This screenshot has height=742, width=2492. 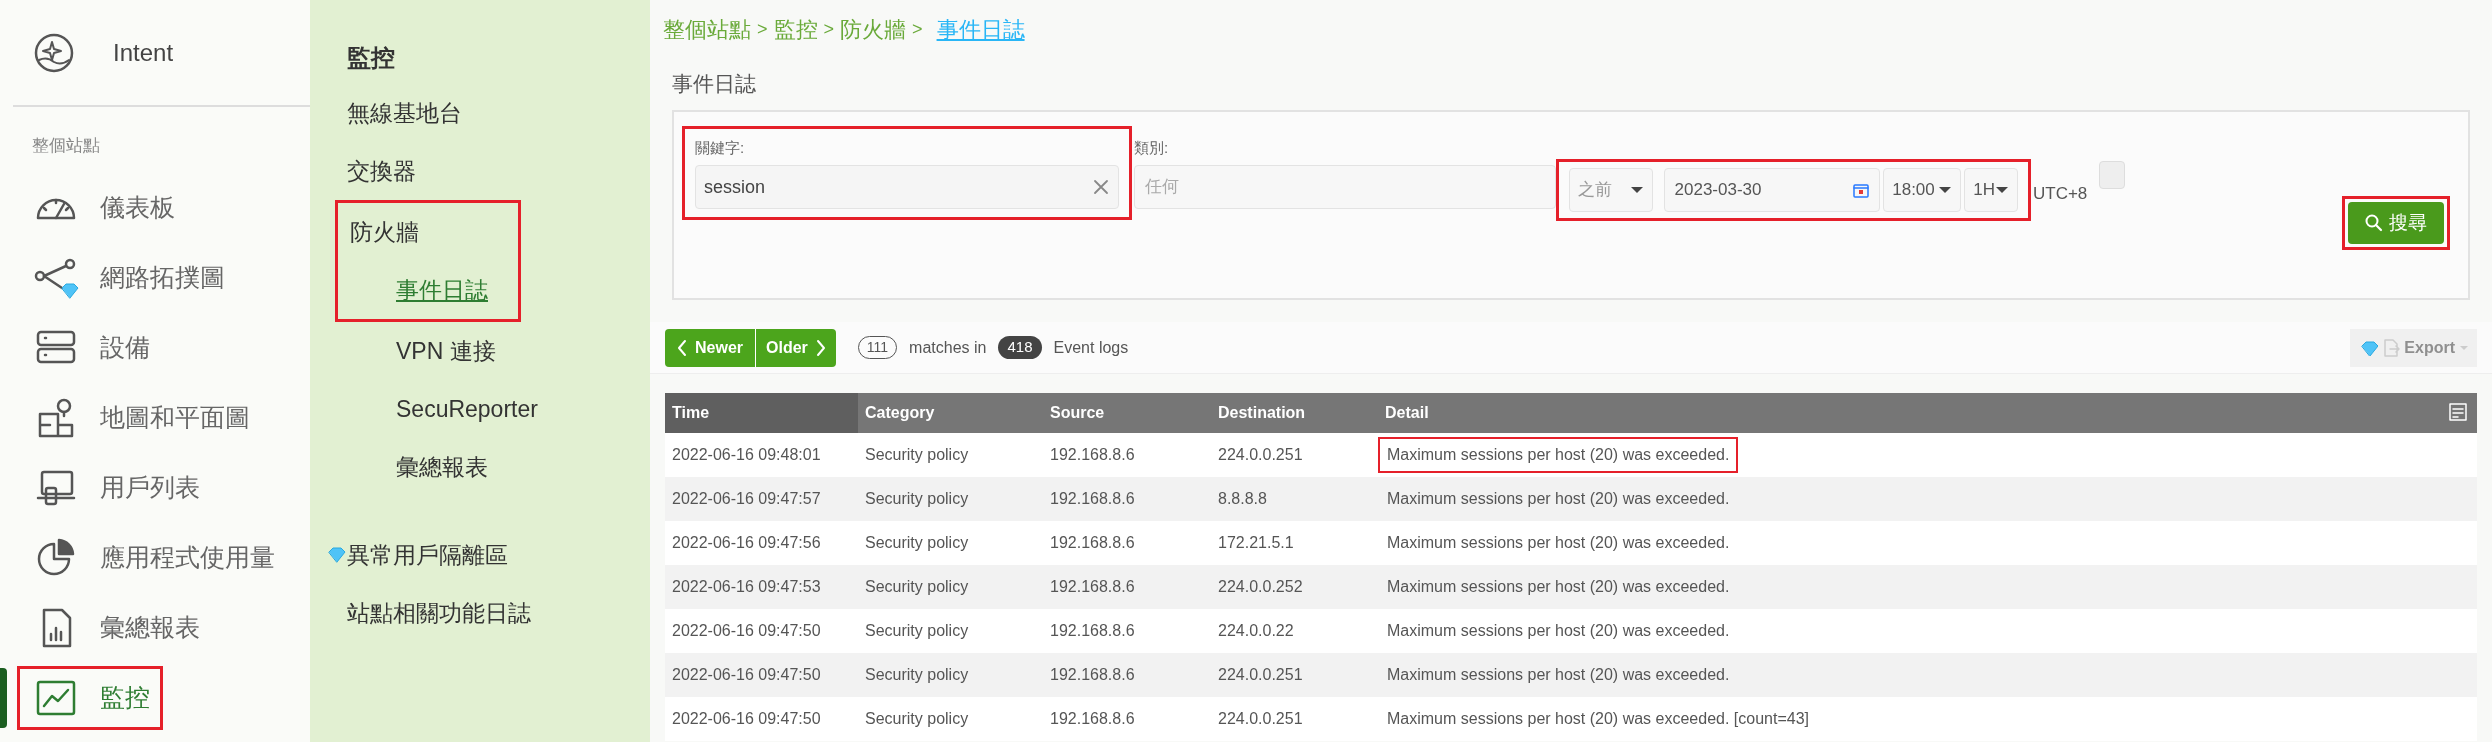 I want to click on column-settings-icon, so click(x=2458, y=413).